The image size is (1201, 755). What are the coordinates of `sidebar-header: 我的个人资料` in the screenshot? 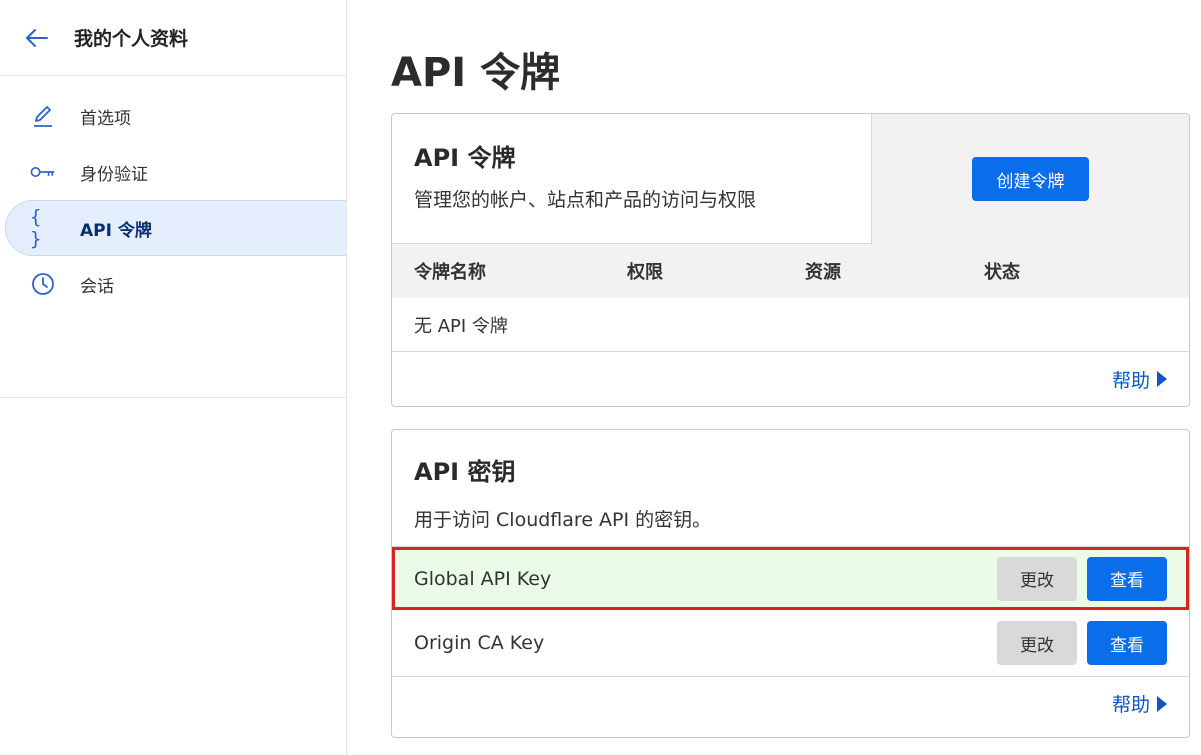 It's located at (173, 38).